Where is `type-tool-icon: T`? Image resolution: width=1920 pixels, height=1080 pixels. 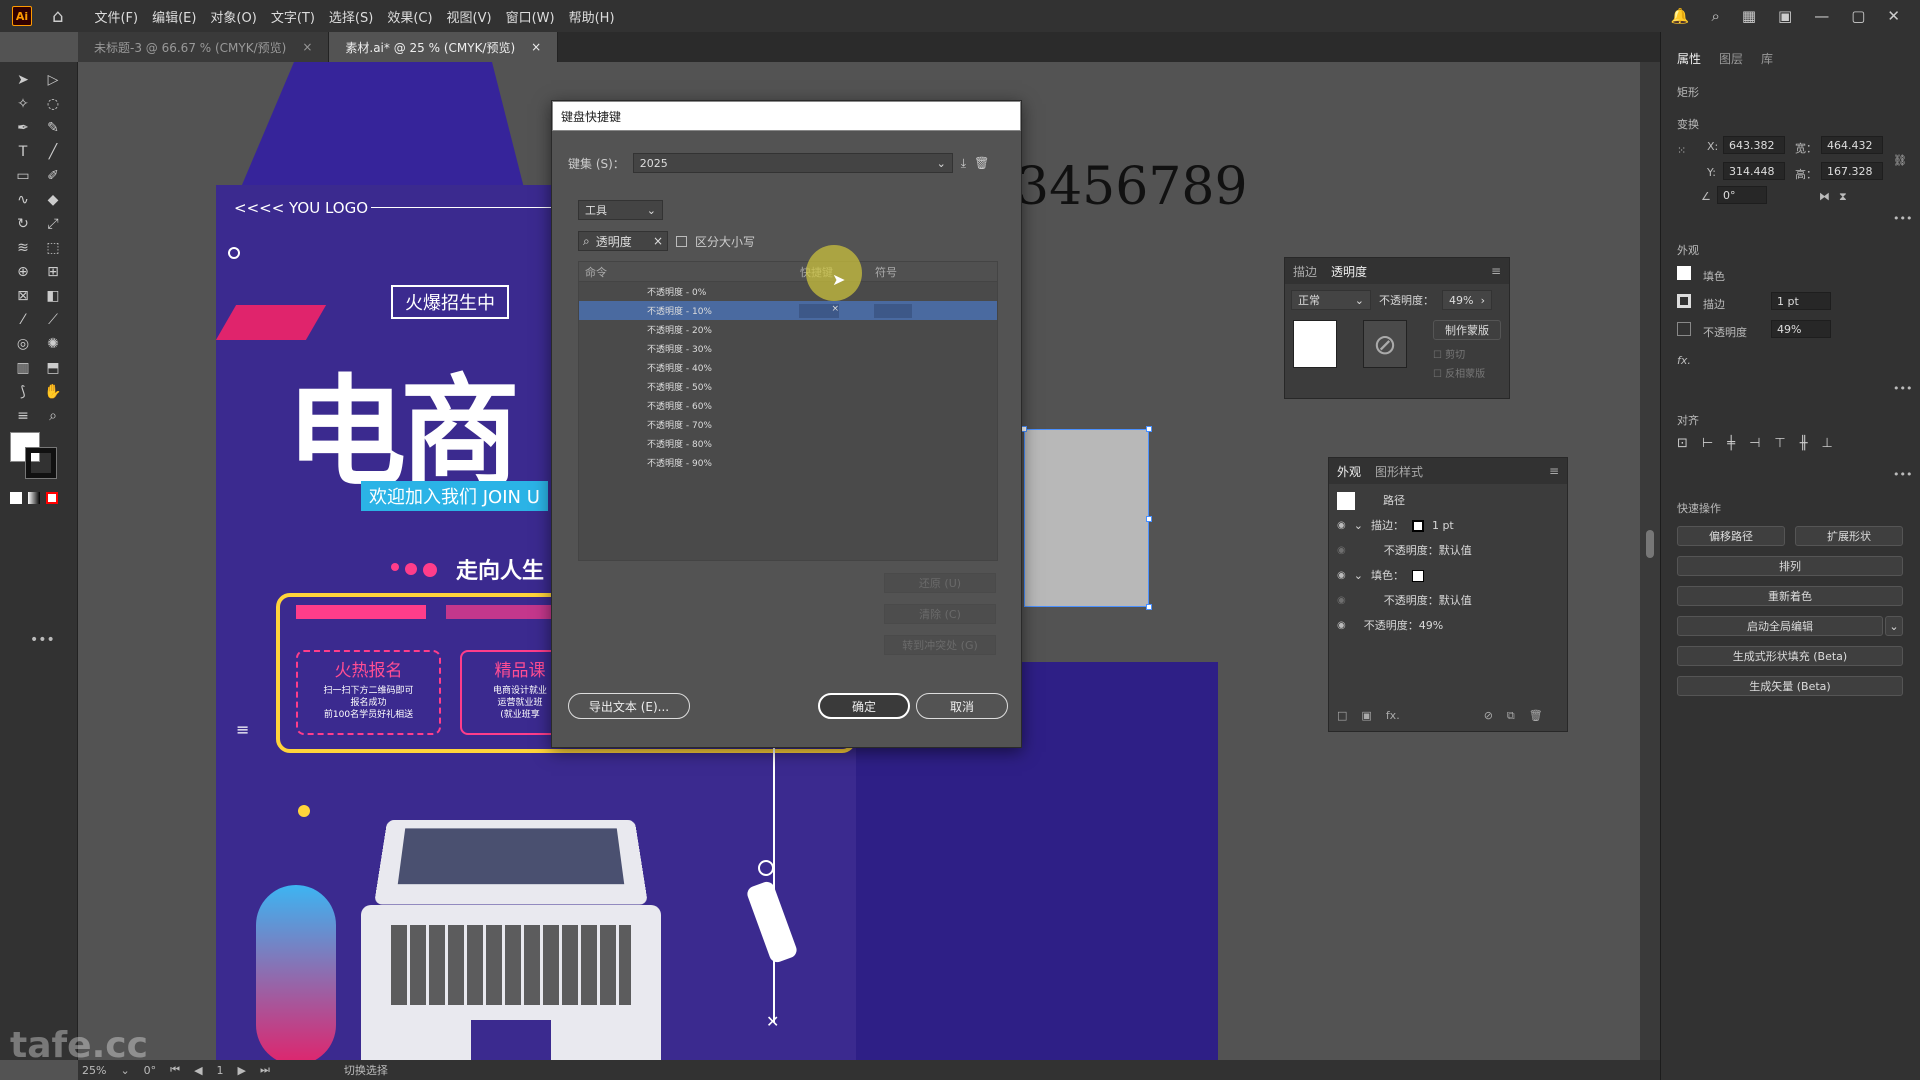
type-tool-icon: T is located at coordinates (23, 152).